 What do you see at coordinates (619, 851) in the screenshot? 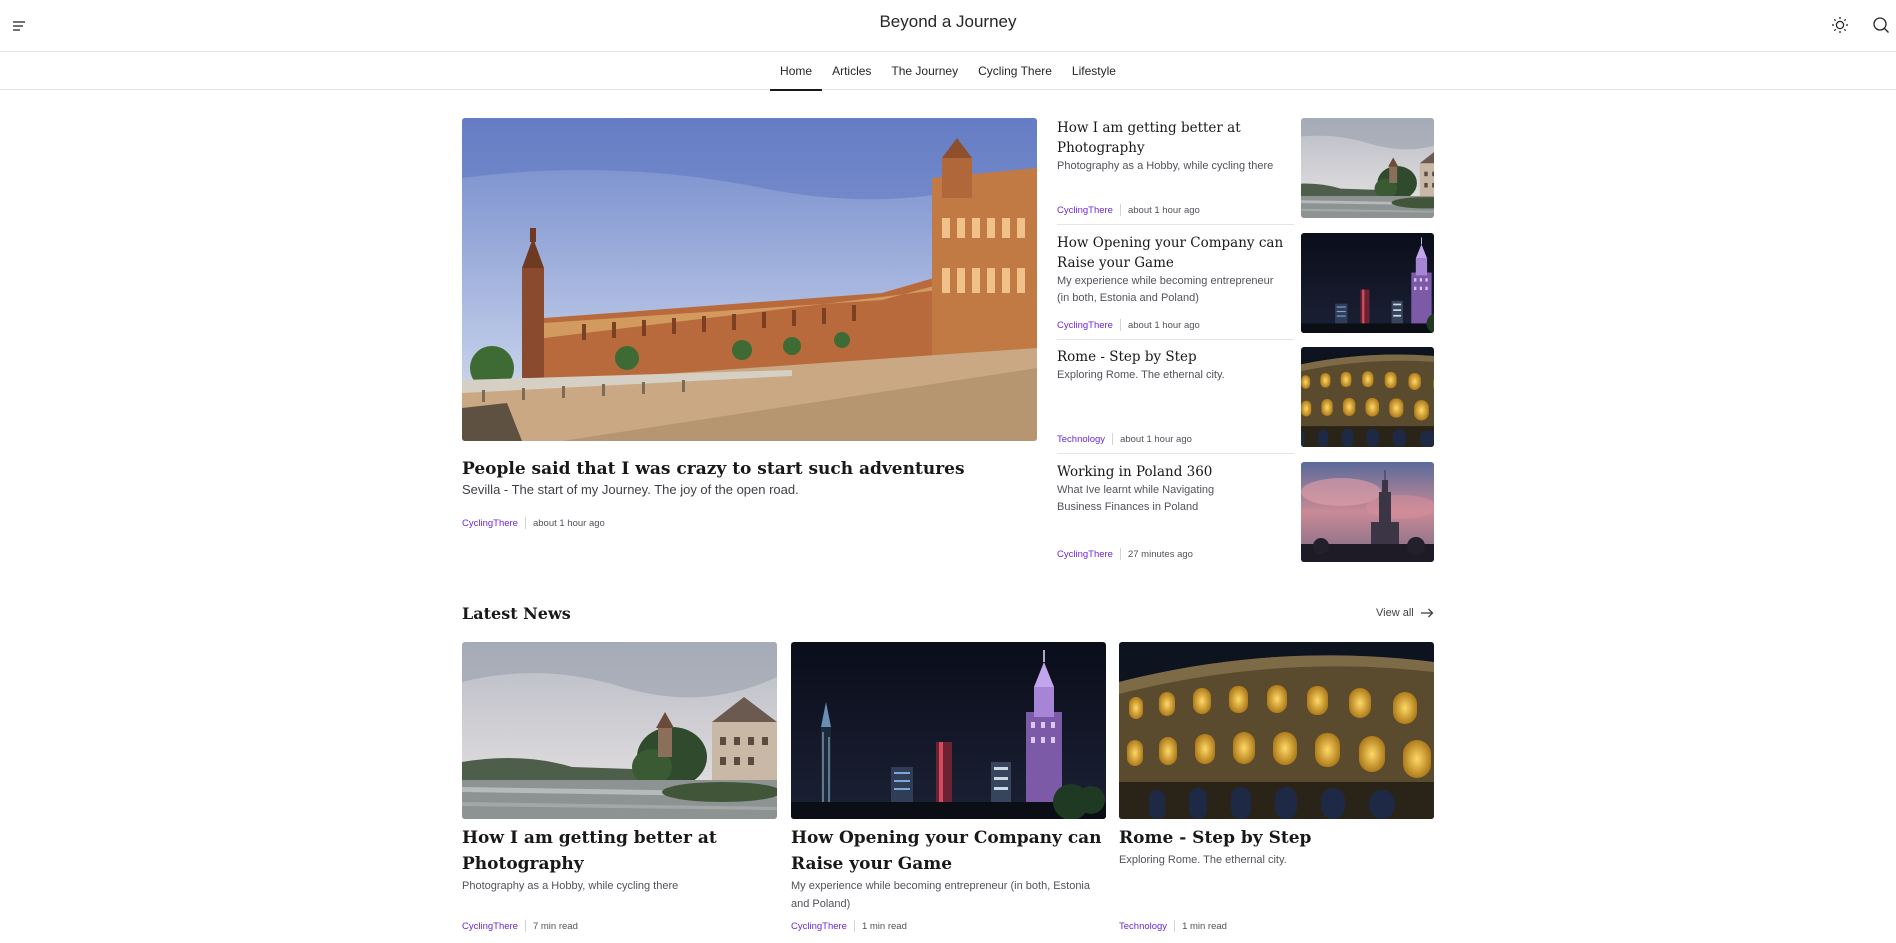
I see `card-title: How I am getting better at Photography` at bounding box center [619, 851].